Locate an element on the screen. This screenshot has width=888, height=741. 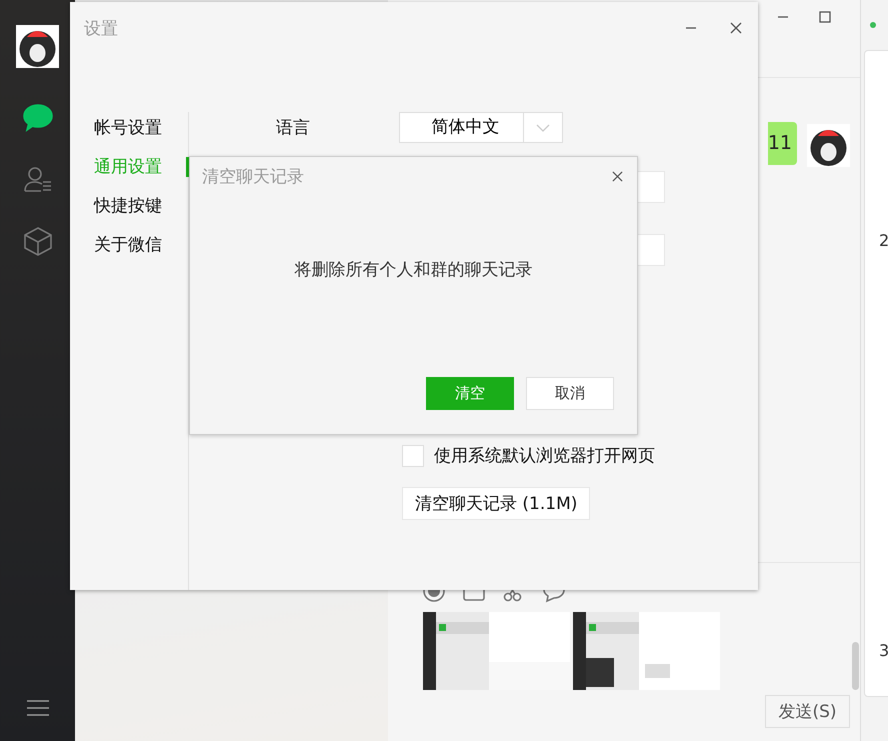
row-label: 3 is located at coordinates (883, 650).